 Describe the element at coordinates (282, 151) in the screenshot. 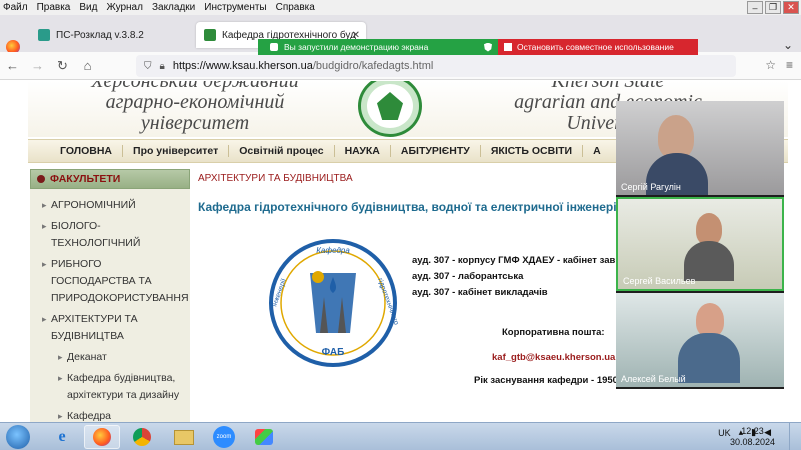

I see `nav-education: Освітній процес` at that location.